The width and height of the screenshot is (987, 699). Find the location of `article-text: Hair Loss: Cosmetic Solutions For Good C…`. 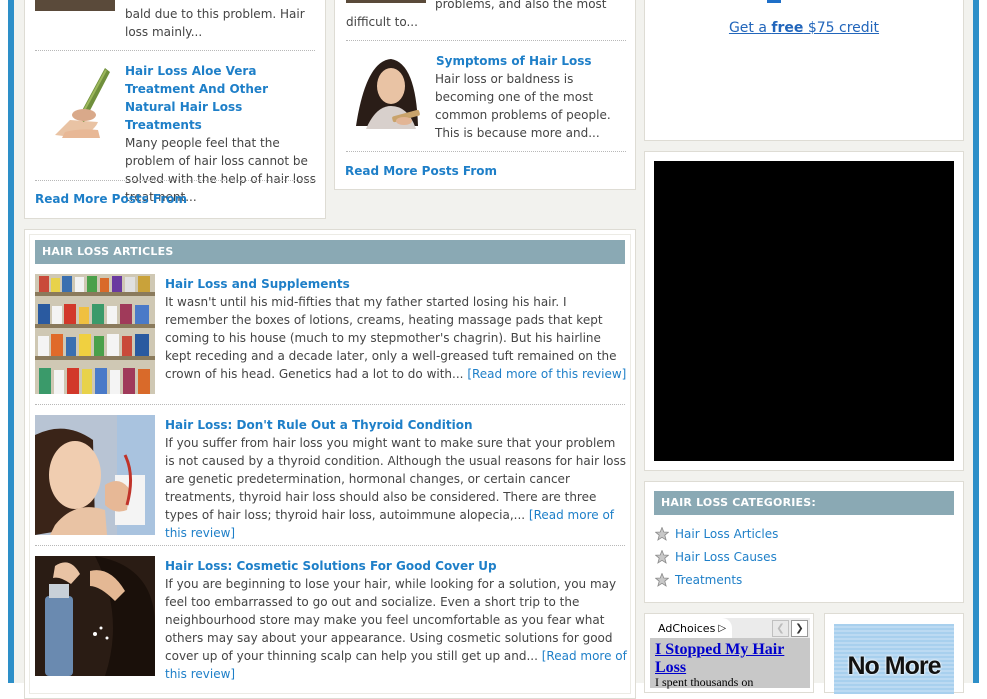

article-text: Hair Loss: Cosmetic Solutions For Good C… is located at coordinates (396, 620).